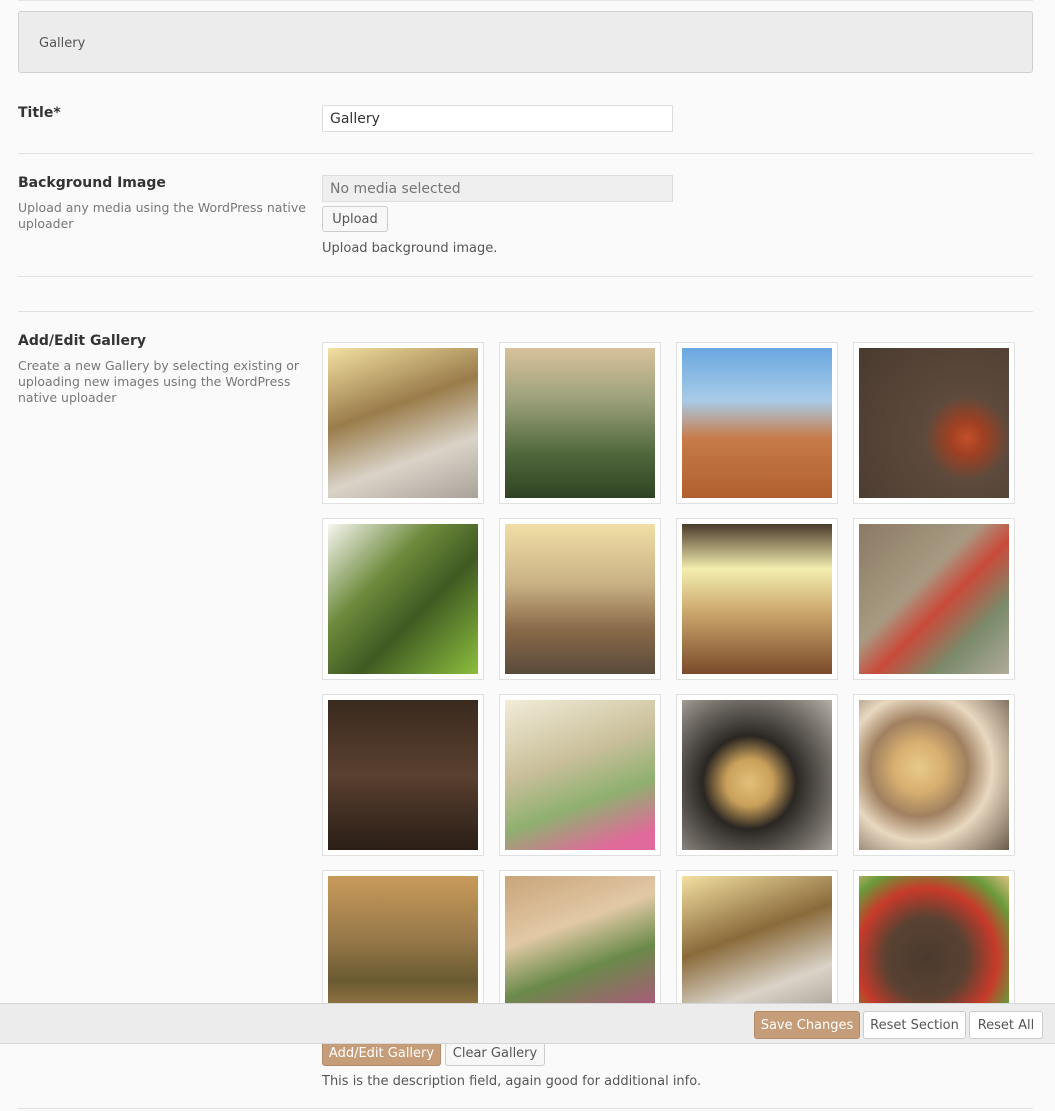 The image size is (1055, 1111). What do you see at coordinates (525, 0) in the screenshot?
I see `top-divider` at bounding box center [525, 0].